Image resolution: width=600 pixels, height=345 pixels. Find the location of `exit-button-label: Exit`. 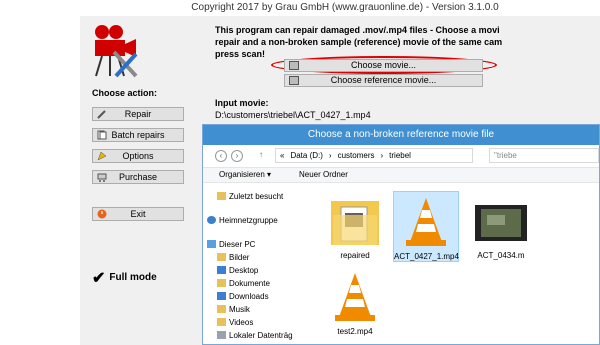

exit-button-label: Exit is located at coordinates (138, 214).